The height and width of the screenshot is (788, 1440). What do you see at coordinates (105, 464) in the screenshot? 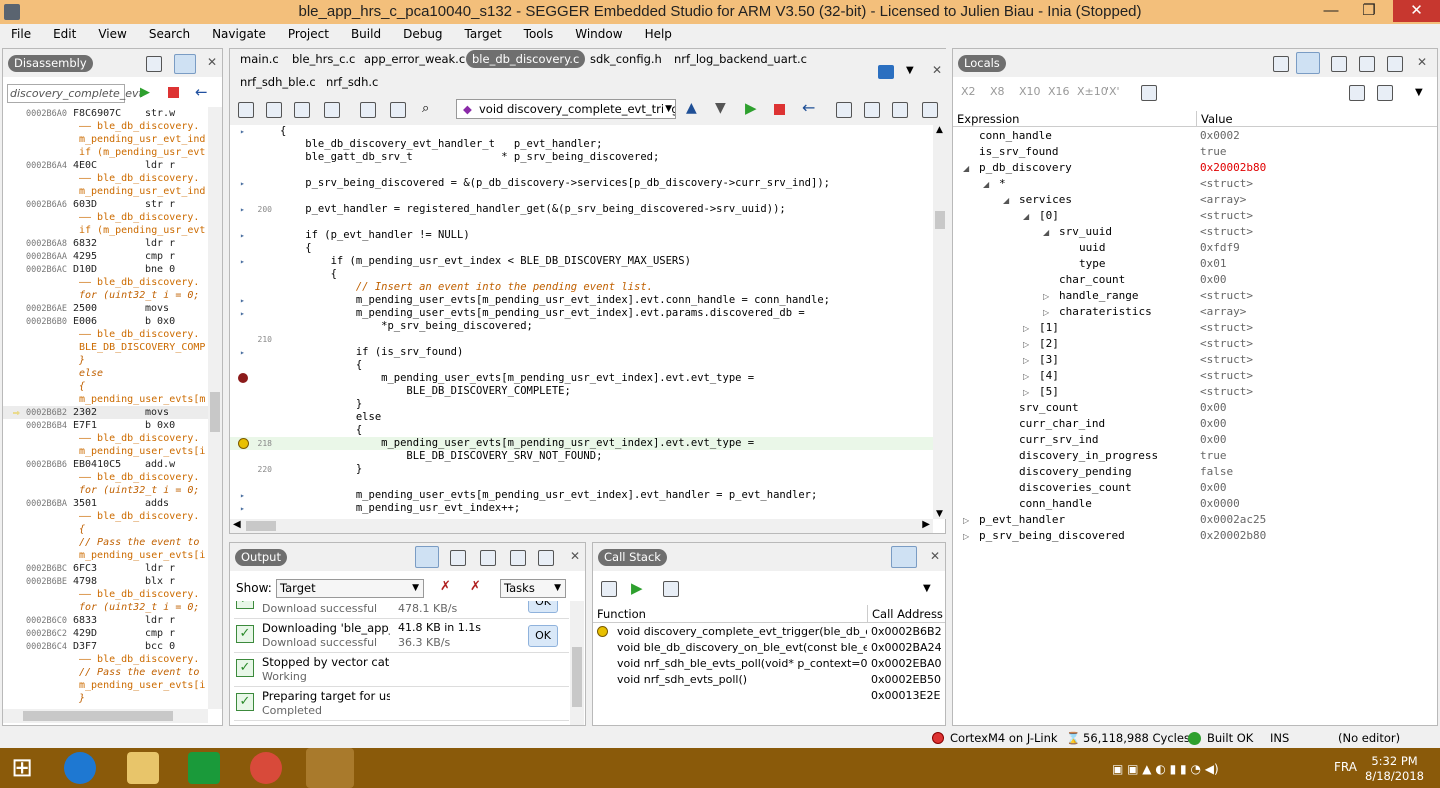
I see `disassembly-instruction: 0002B6B6 EB0410C5 add.w` at bounding box center [105, 464].